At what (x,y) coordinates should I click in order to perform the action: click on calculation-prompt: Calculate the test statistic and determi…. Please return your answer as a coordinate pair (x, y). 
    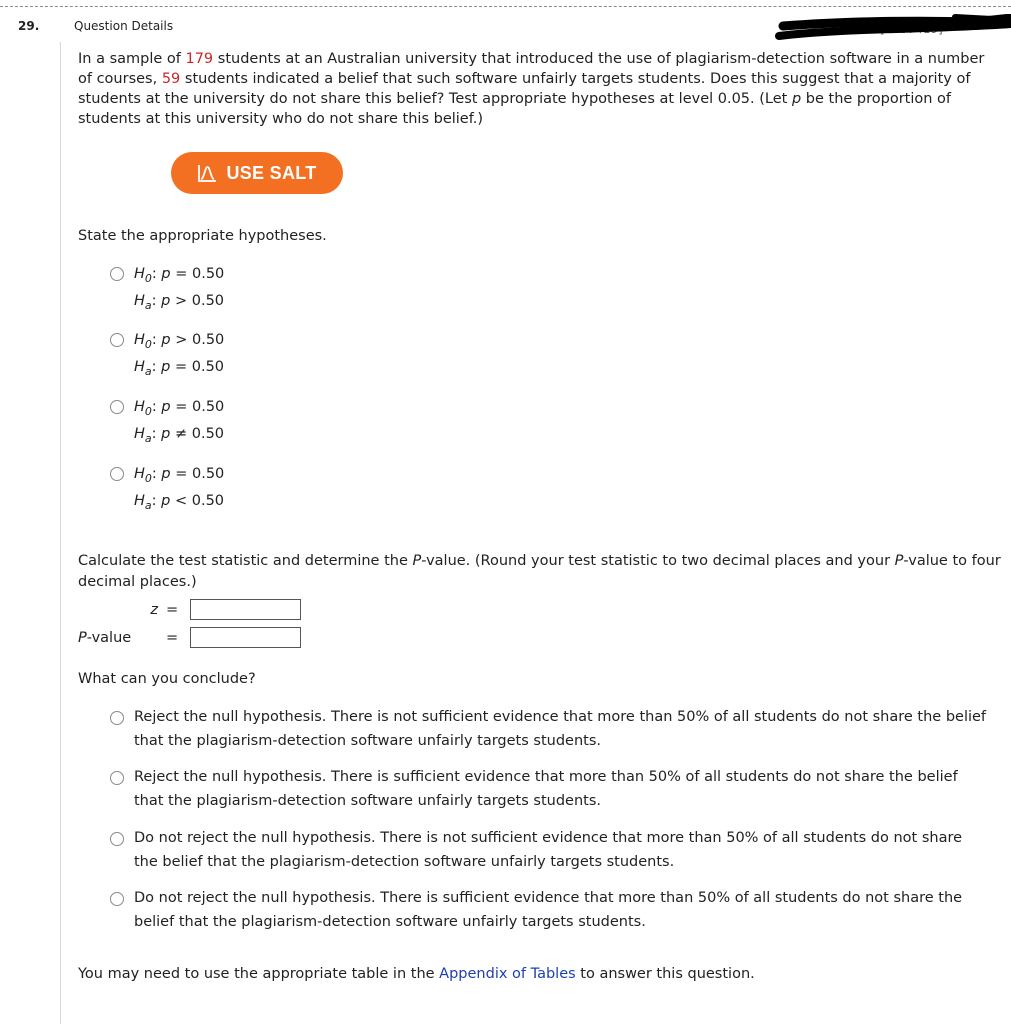
    Looking at the image, I should click on (544, 571).